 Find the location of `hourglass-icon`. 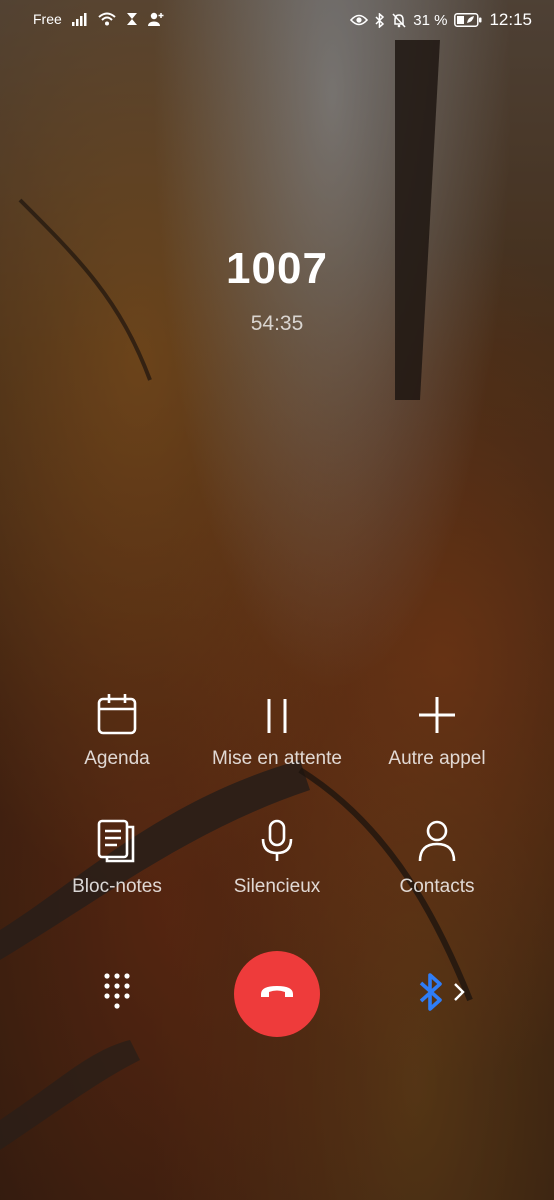

hourglass-icon is located at coordinates (132, 19).